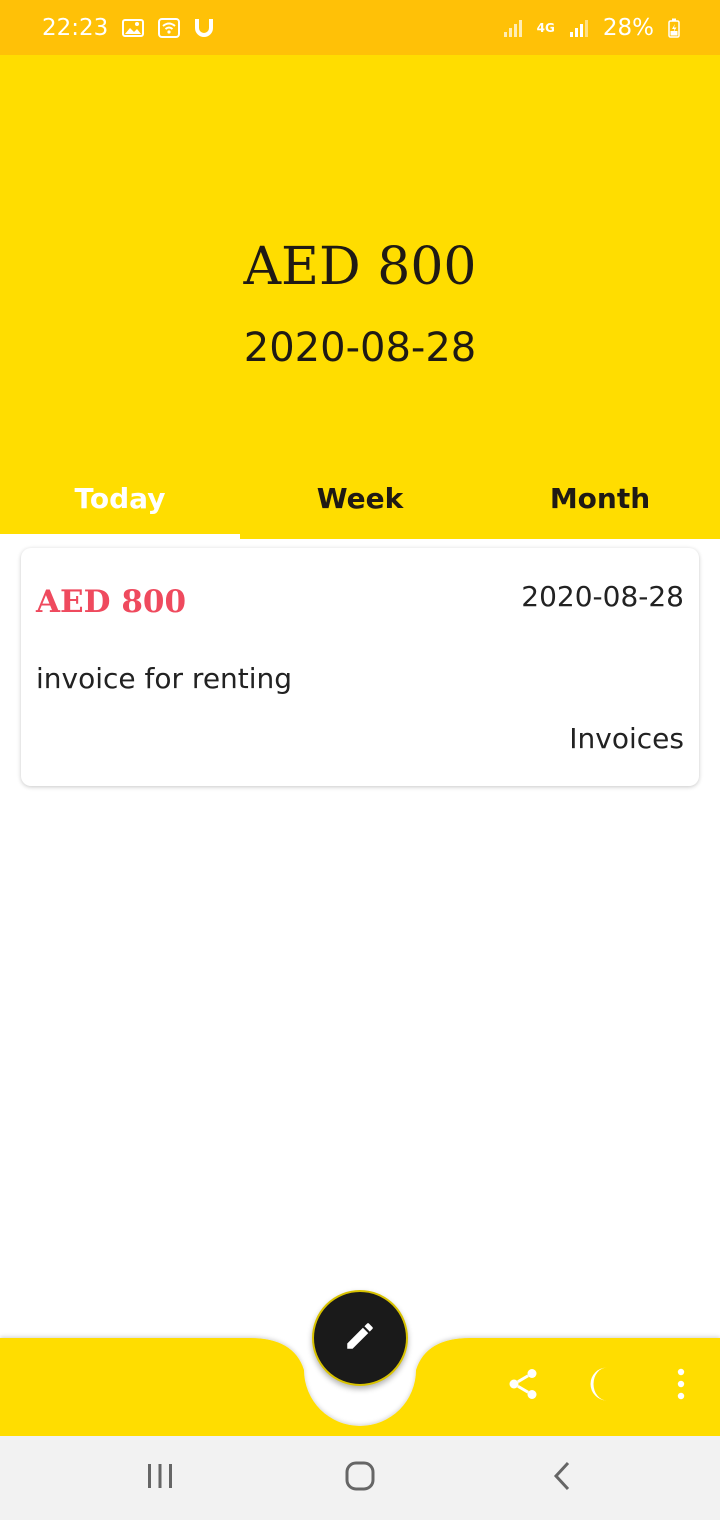 This screenshot has width=720, height=1520. I want to click on more-options-button, so click(681, 1386).